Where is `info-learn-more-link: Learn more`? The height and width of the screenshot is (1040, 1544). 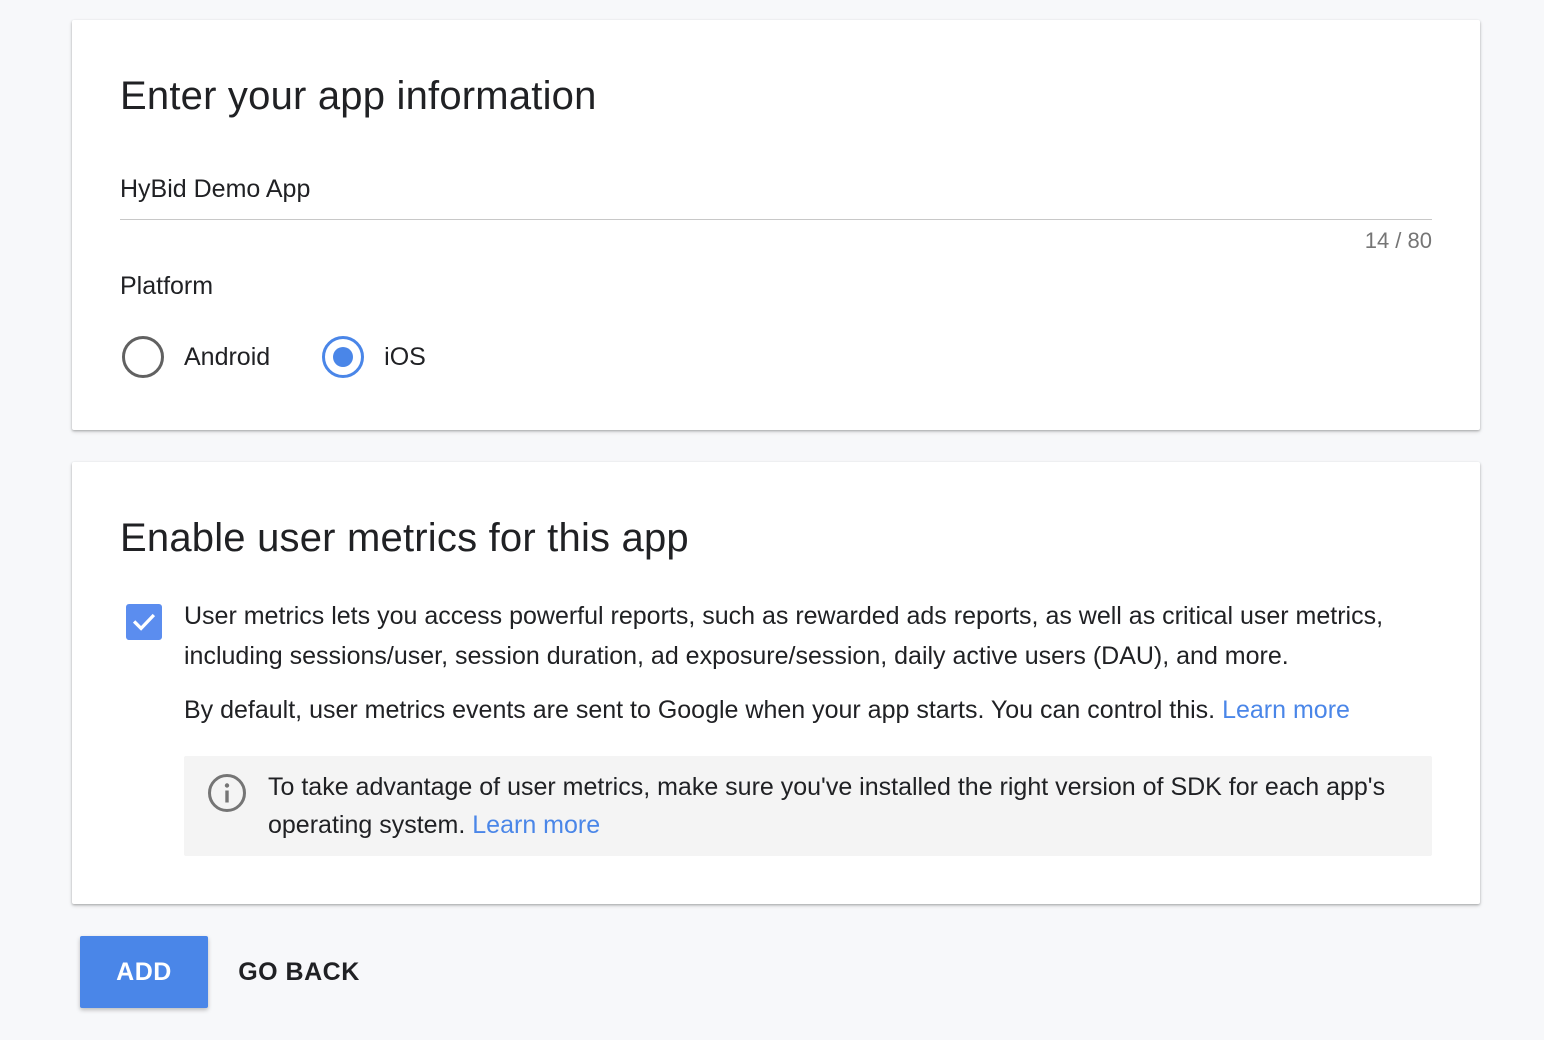
info-learn-more-link: Learn more is located at coordinates (536, 825).